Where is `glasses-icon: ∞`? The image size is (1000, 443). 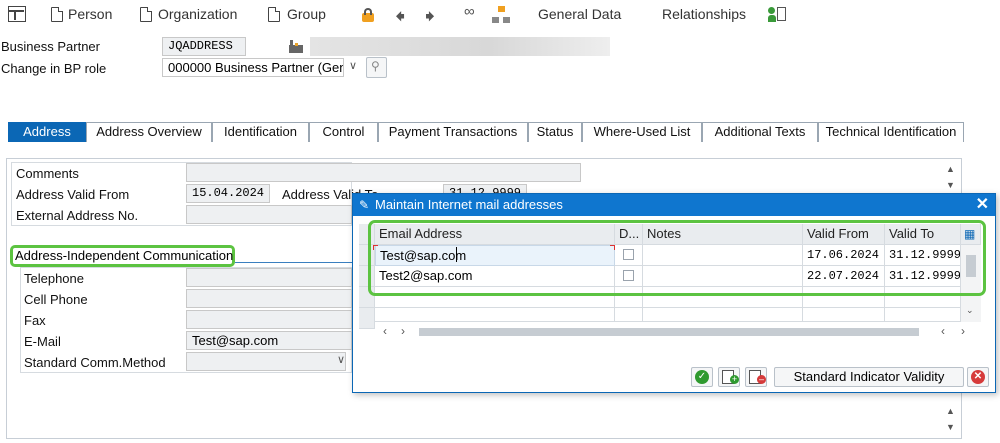
glasses-icon: ∞ is located at coordinates (469, 11).